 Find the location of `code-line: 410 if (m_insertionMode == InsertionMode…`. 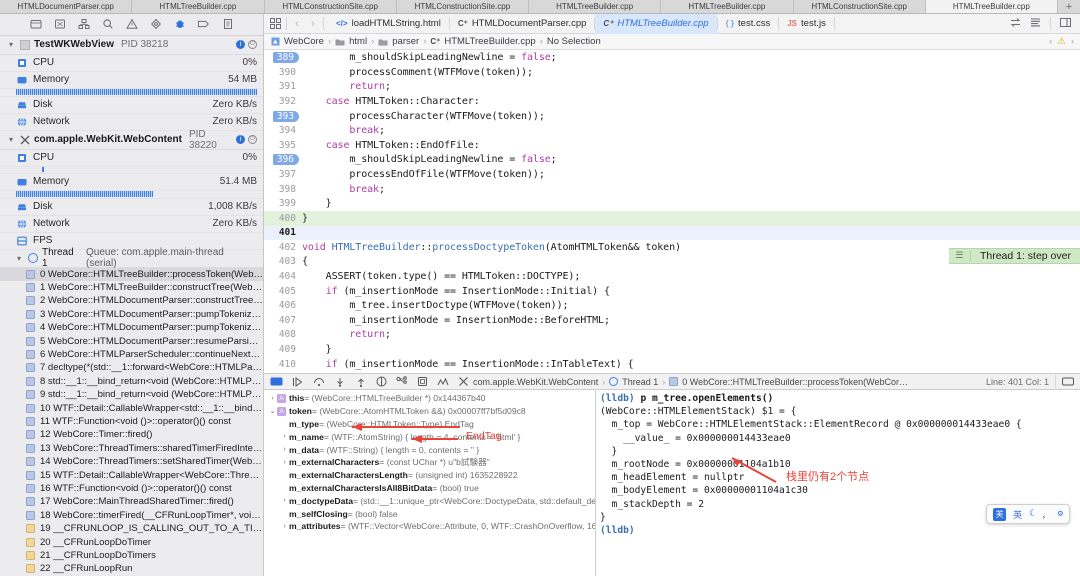

code-line: 410 if (m_insertionMode == InsertionMode… is located at coordinates (672, 364).